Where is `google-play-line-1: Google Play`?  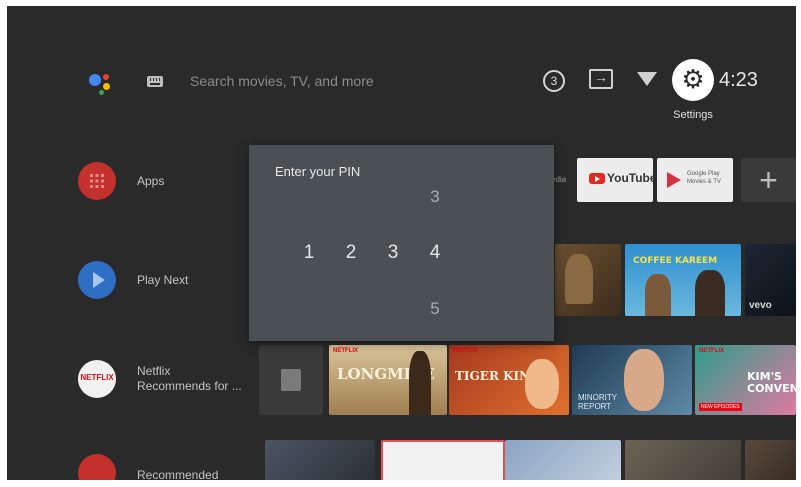
google-play-line-1: Google Play is located at coordinates (703, 174).